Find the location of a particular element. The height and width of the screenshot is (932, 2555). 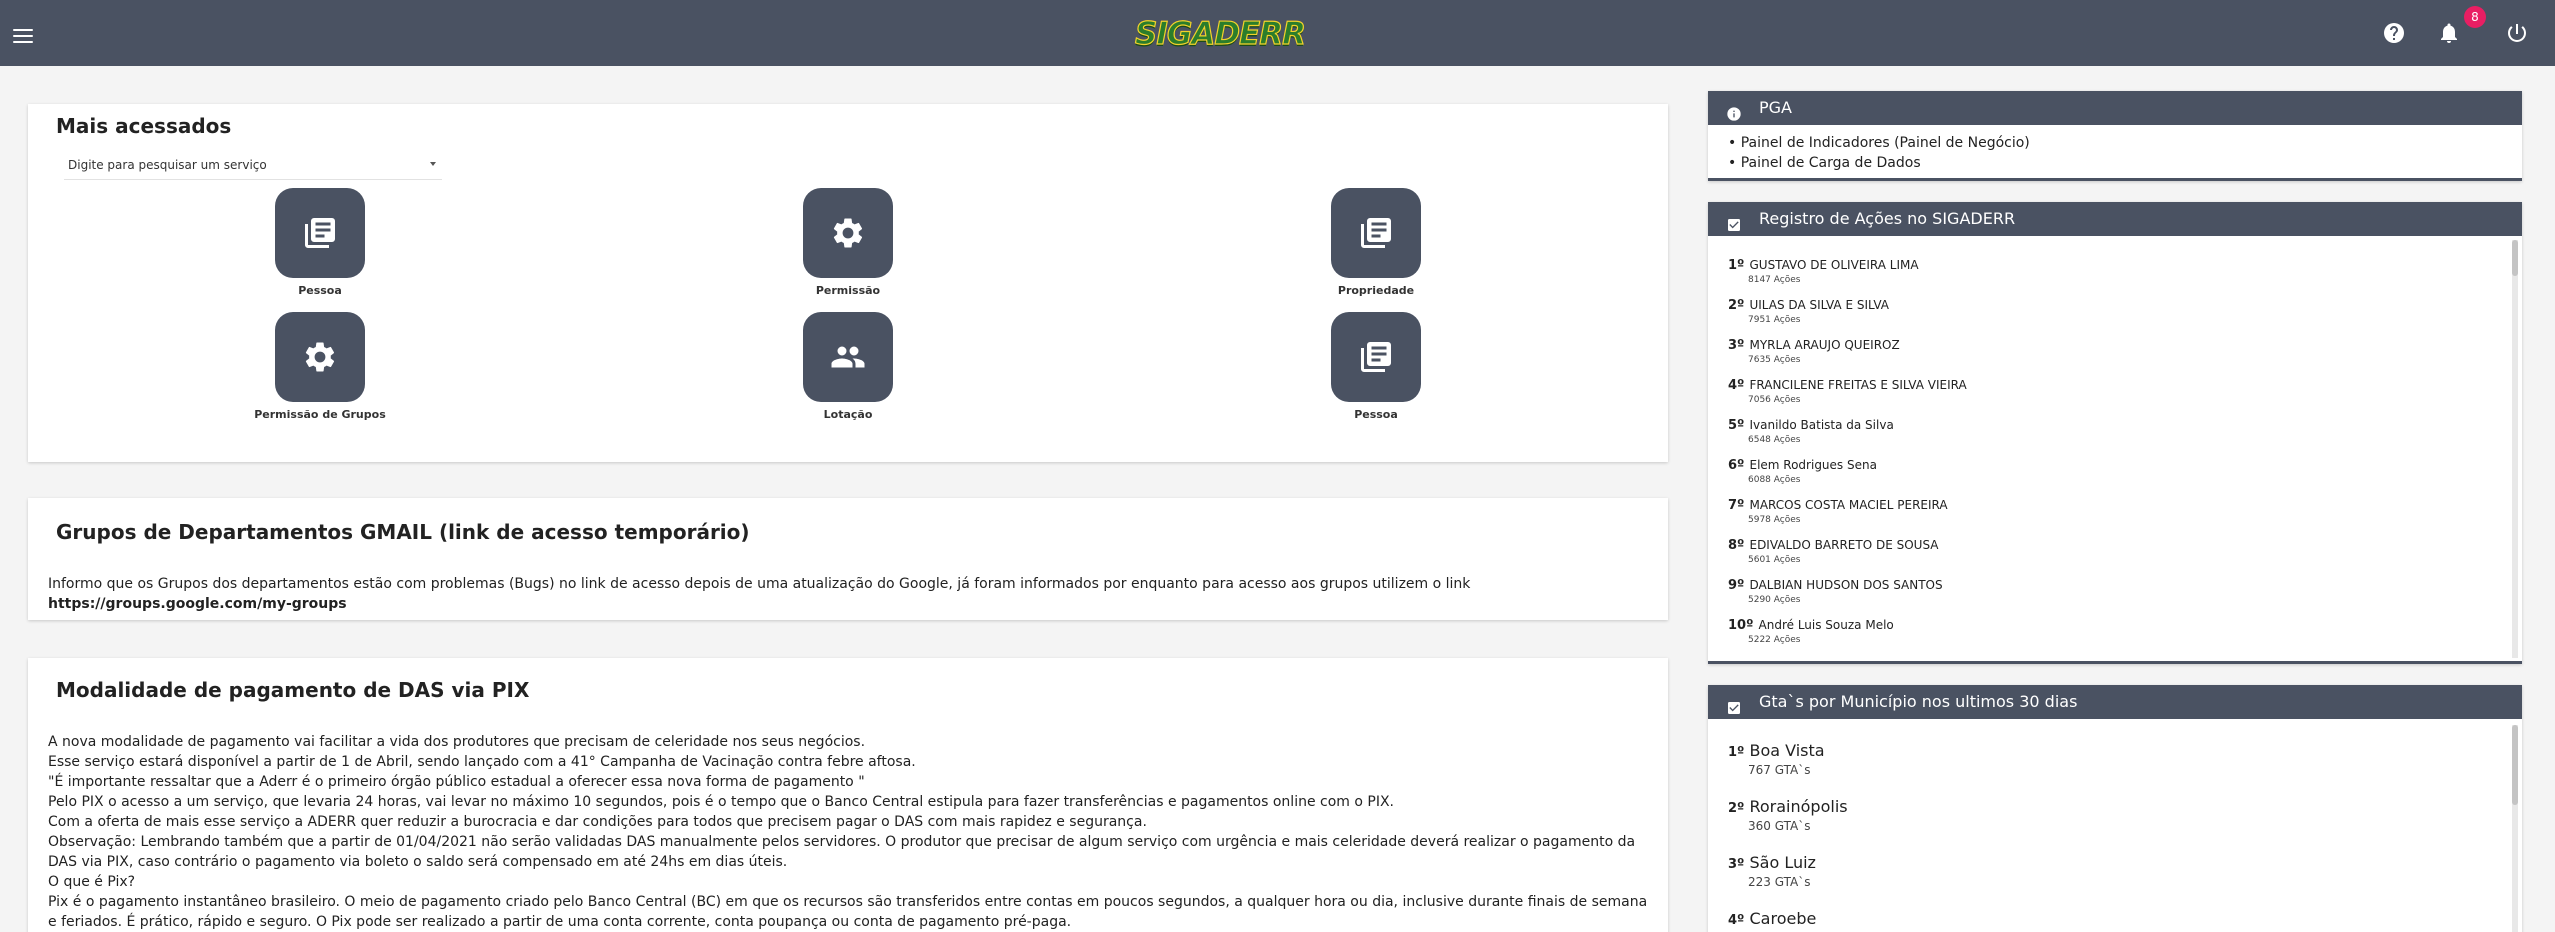

checkbox-icon is located at coordinates (1734, 704).